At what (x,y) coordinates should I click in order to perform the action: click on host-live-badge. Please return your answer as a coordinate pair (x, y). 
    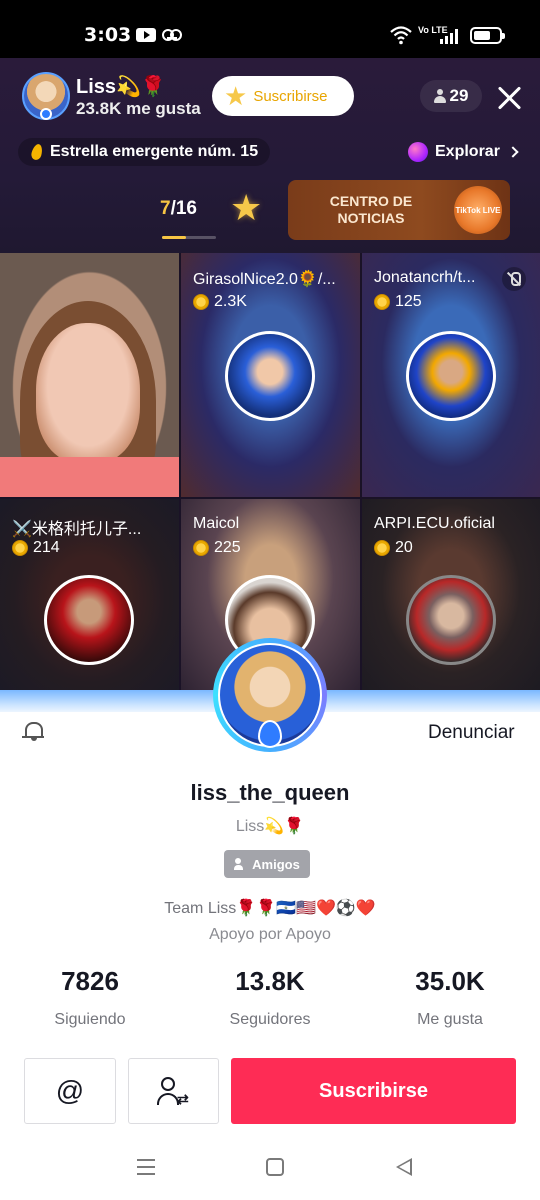
    Looking at the image, I should click on (46, 114).